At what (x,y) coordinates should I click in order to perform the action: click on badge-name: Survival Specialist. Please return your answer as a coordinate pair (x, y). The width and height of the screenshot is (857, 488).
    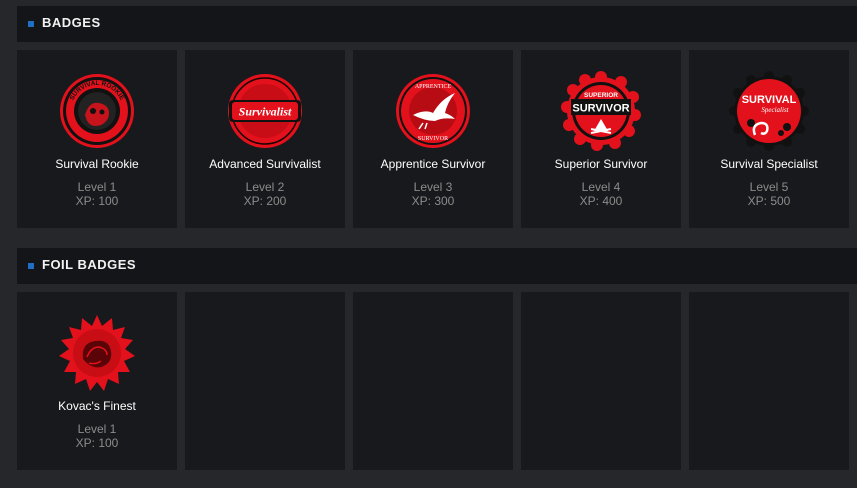
    Looking at the image, I should click on (769, 164).